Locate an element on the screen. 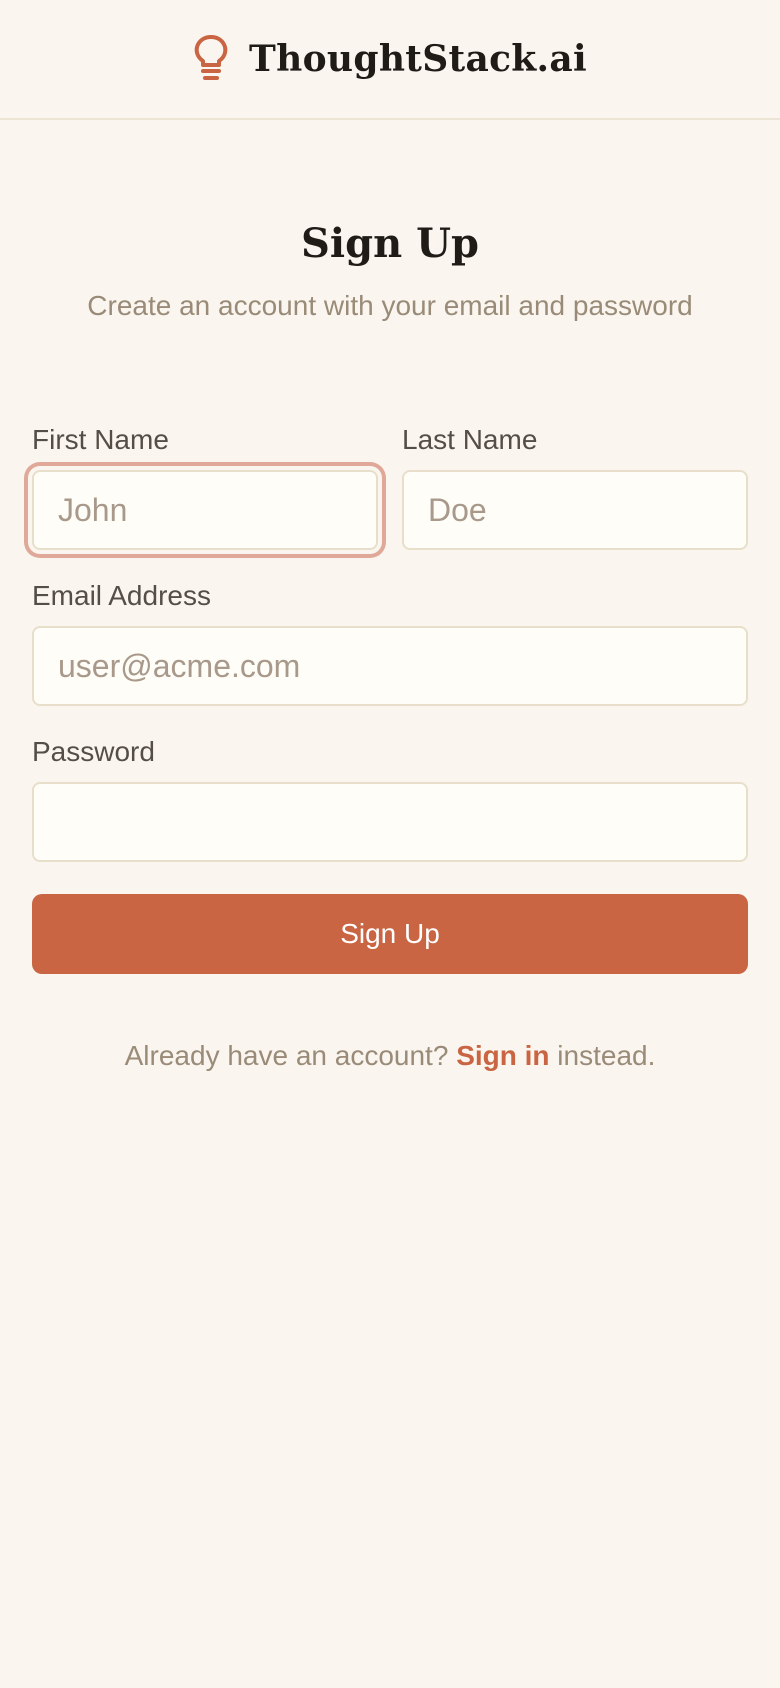  app-header: ThoughtStack.ai is located at coordinates (390, 60).